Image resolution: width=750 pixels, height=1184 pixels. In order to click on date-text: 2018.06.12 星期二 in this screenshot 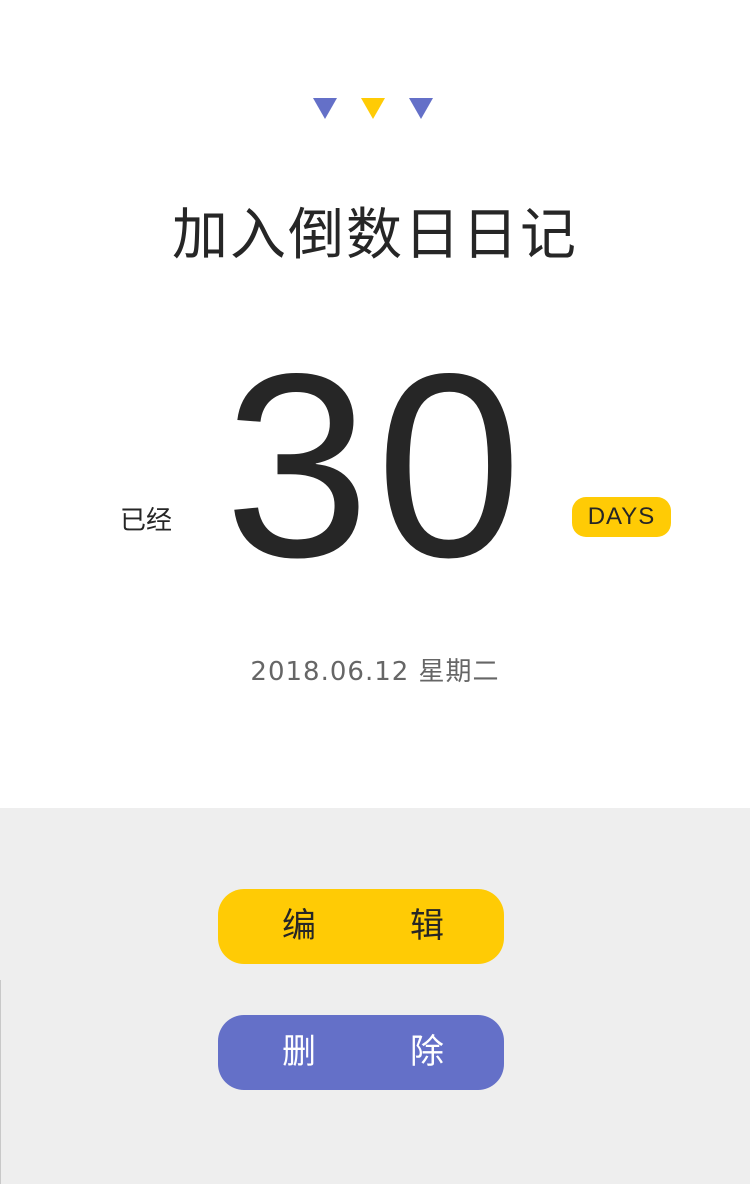, I will do `click(375, 672)`.